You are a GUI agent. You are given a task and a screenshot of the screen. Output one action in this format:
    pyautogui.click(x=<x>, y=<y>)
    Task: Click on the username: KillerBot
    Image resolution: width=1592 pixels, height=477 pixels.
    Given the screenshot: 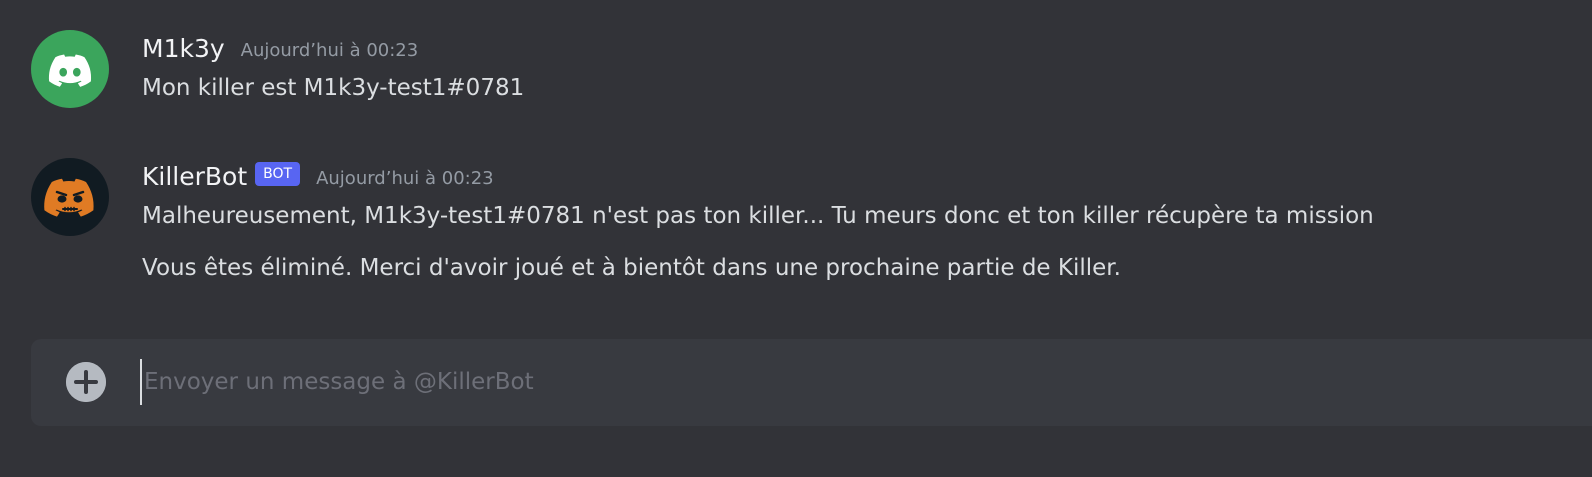 What is the action you would take?
    pyautogui.click(x=194, y=176)
    